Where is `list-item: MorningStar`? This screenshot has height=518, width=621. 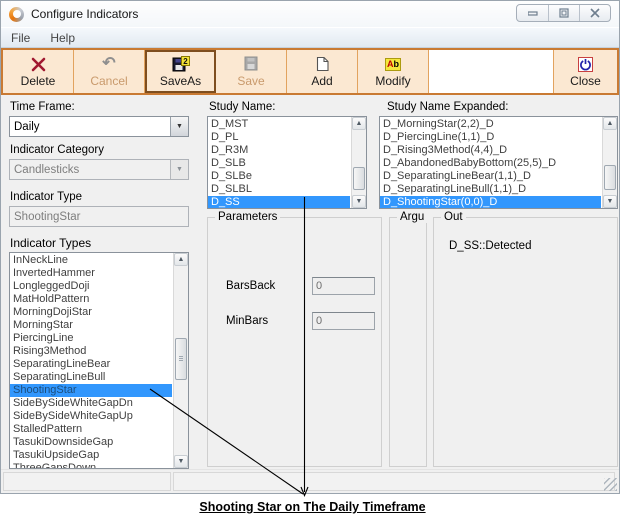 list-item: MorningStar is located at coordinates (91, 325).